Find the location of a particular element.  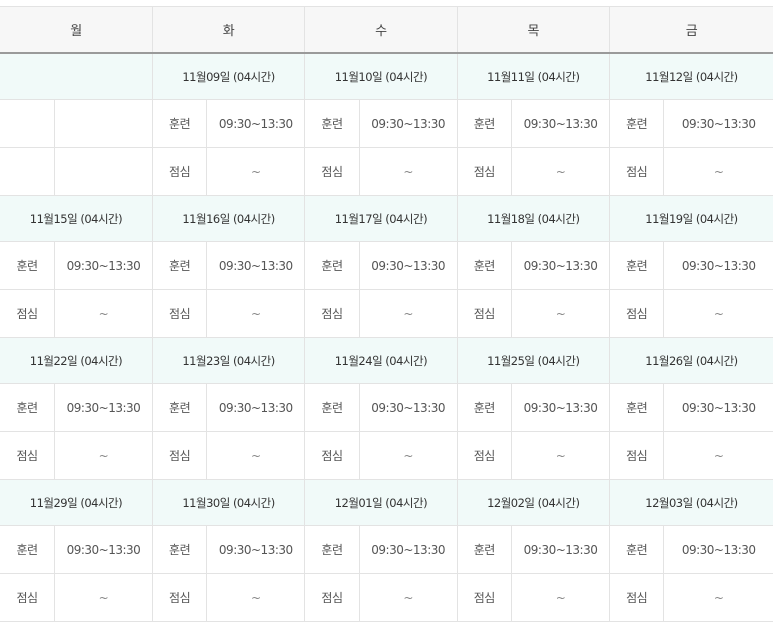

day-date-cell: 11월09일 (04시간) is located at coordinates (228, 76).